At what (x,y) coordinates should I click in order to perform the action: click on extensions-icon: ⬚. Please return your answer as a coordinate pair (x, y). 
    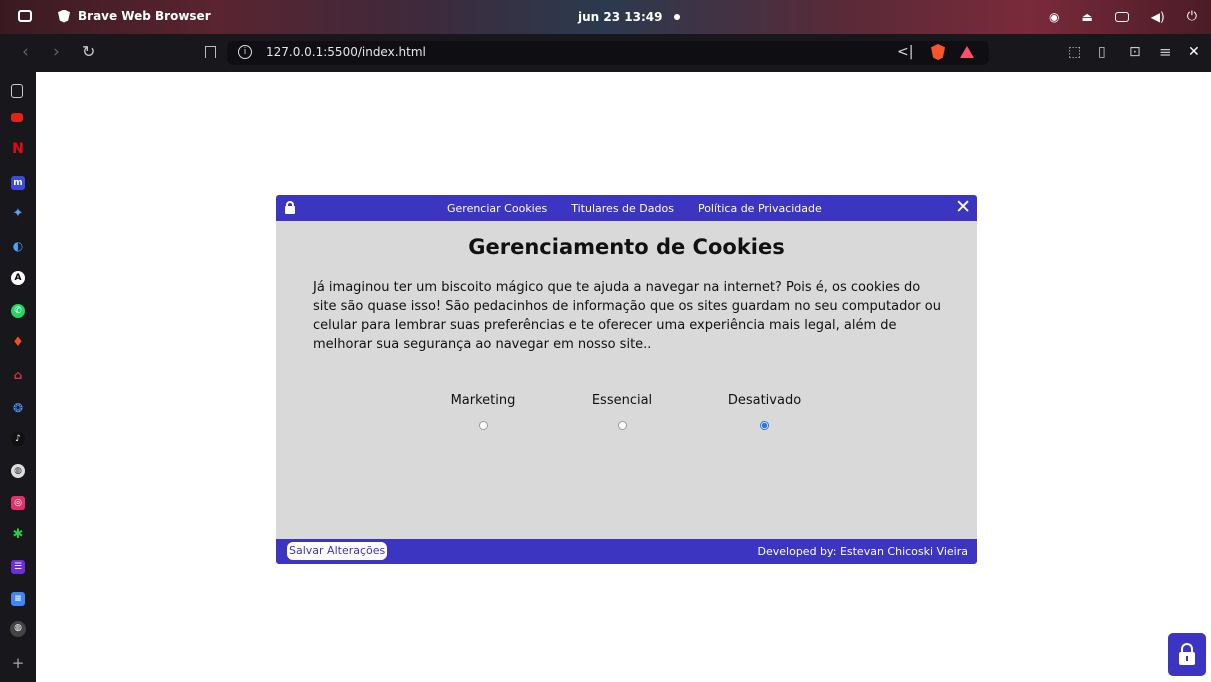
    Looking at the image, I should click on (1074, 52).